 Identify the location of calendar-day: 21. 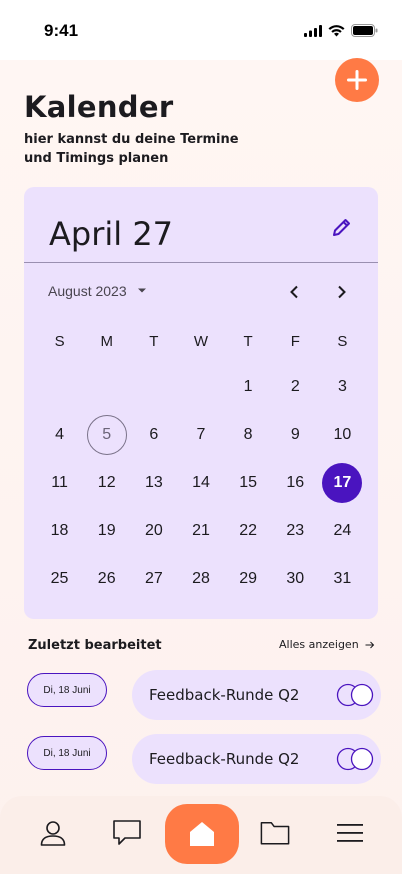
(201, 531).